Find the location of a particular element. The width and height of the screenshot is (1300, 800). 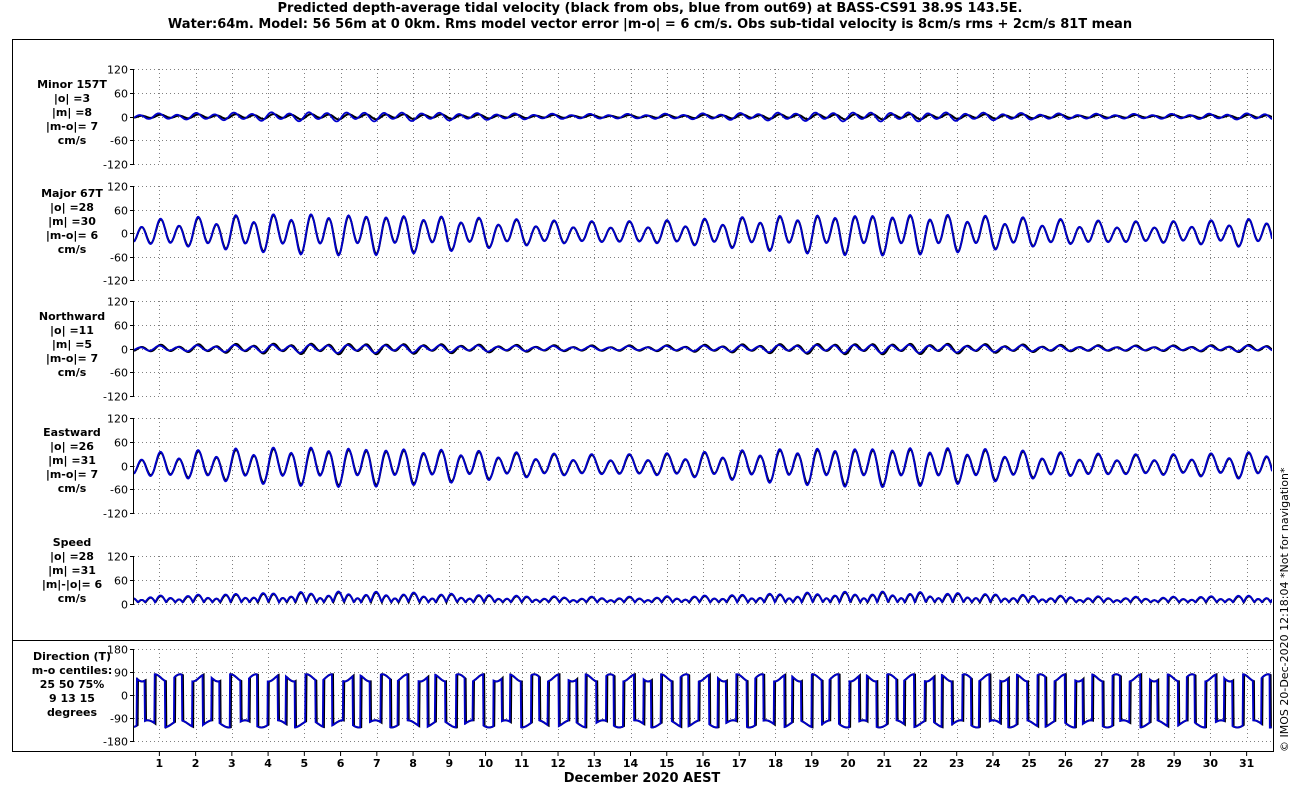

panel-label-line: Direction (T) is located at coordinates (72, 656).